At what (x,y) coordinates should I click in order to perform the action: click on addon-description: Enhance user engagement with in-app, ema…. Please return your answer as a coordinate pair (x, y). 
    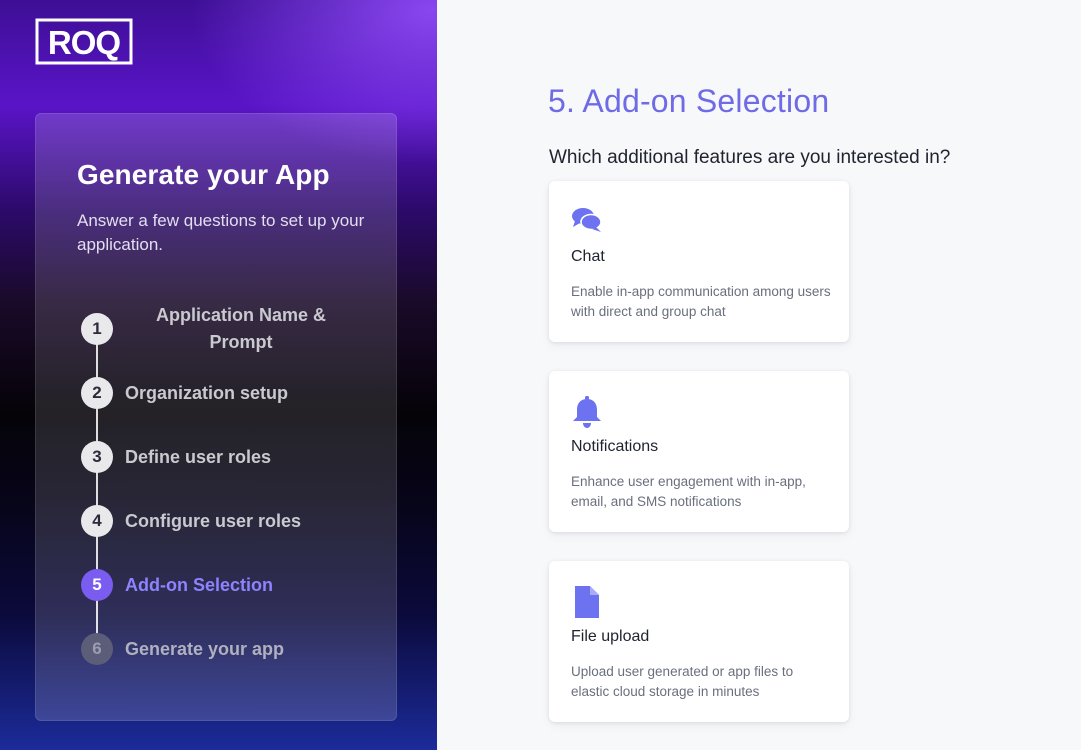
    Looking at the image, I should click on (688, 491).